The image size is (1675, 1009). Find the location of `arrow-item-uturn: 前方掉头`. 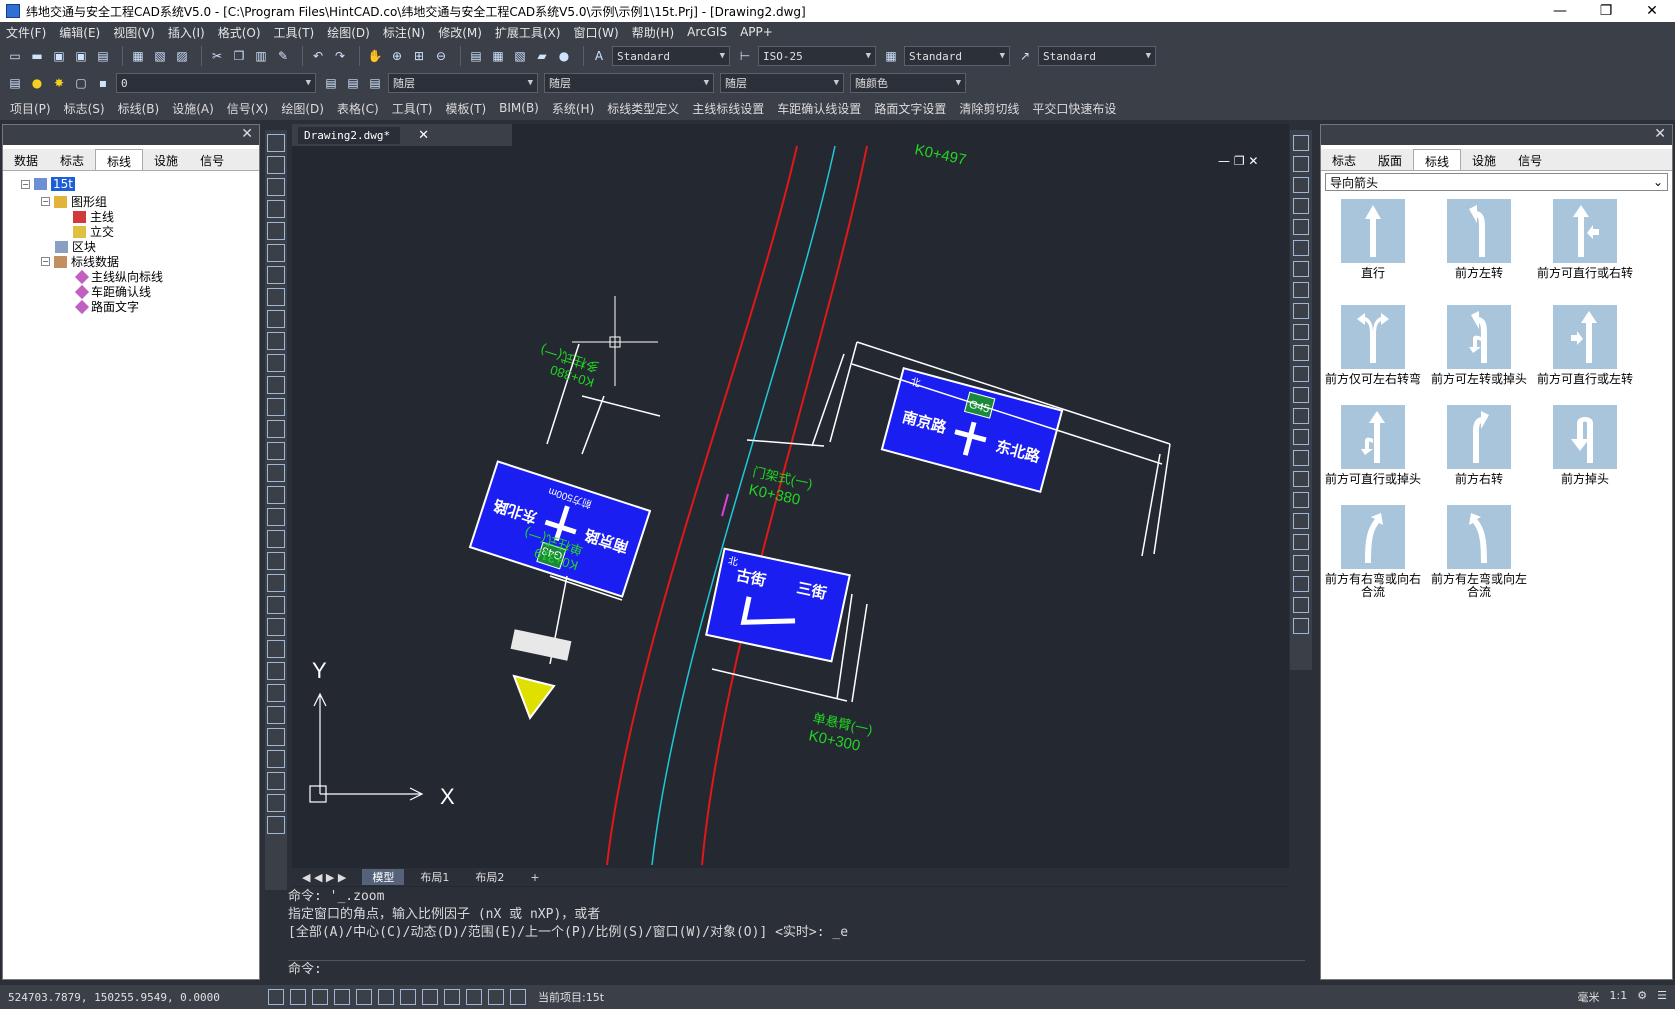

arrow-item-uturn: 前方掉头 is located at coordinates (1585, 445).